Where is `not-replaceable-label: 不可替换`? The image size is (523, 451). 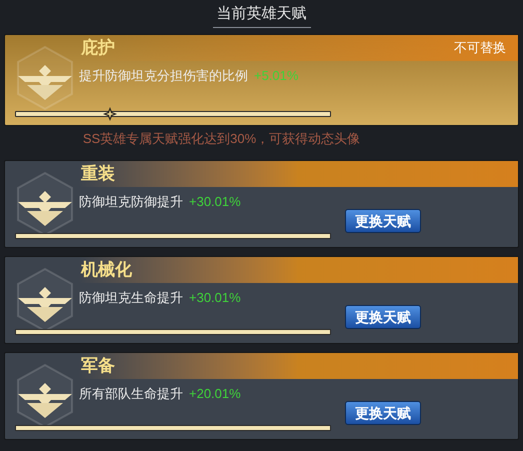 not-replaceable-label: 不可替换 is located at coordinates (480, 48).